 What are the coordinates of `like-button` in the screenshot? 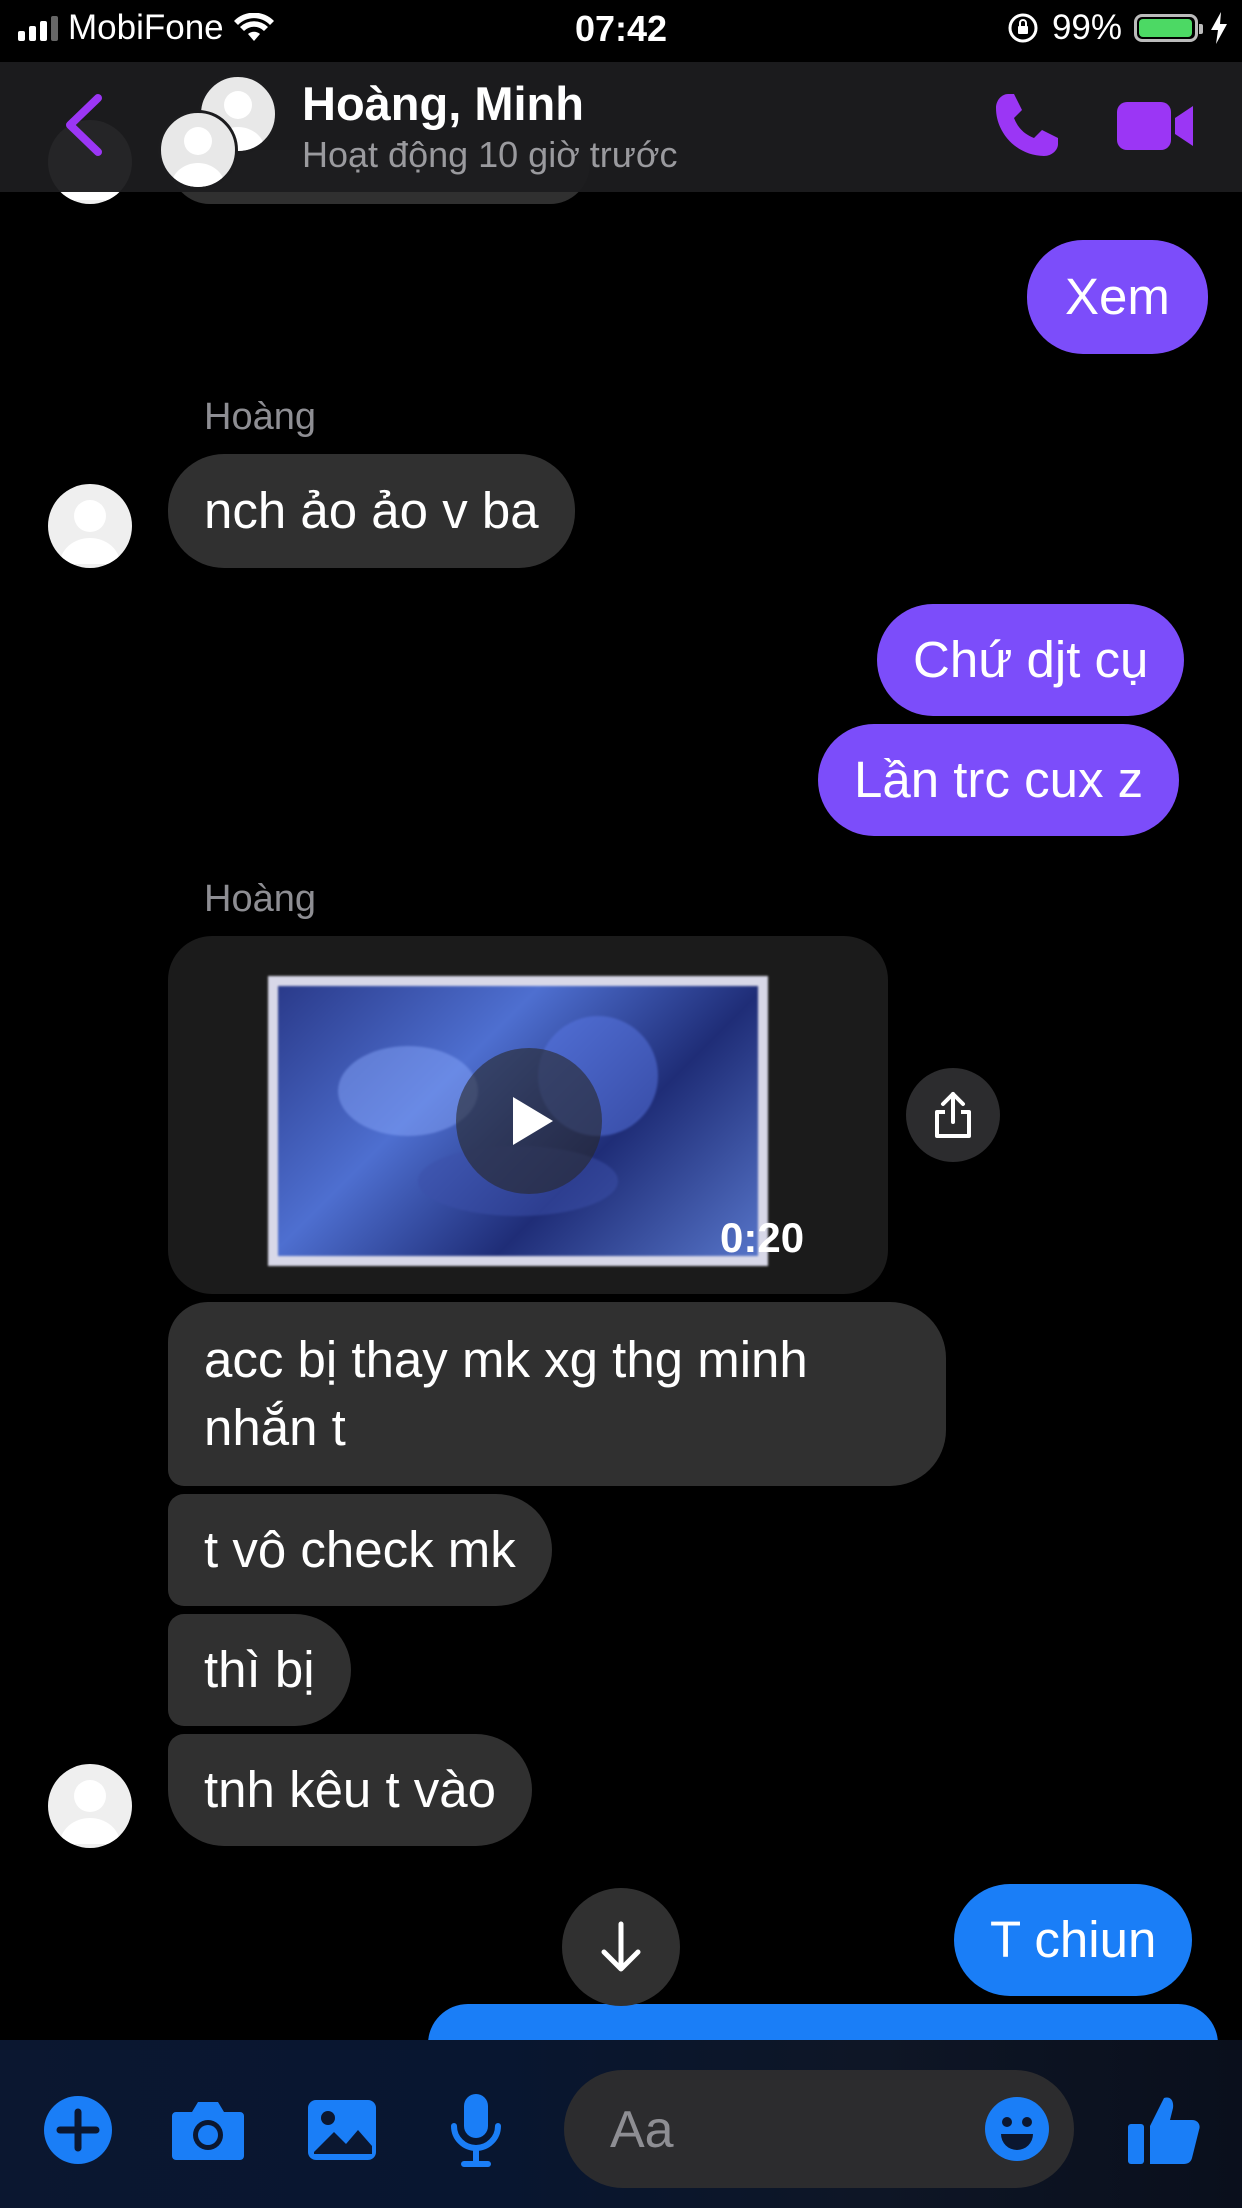 It's located at (1164, 2130).